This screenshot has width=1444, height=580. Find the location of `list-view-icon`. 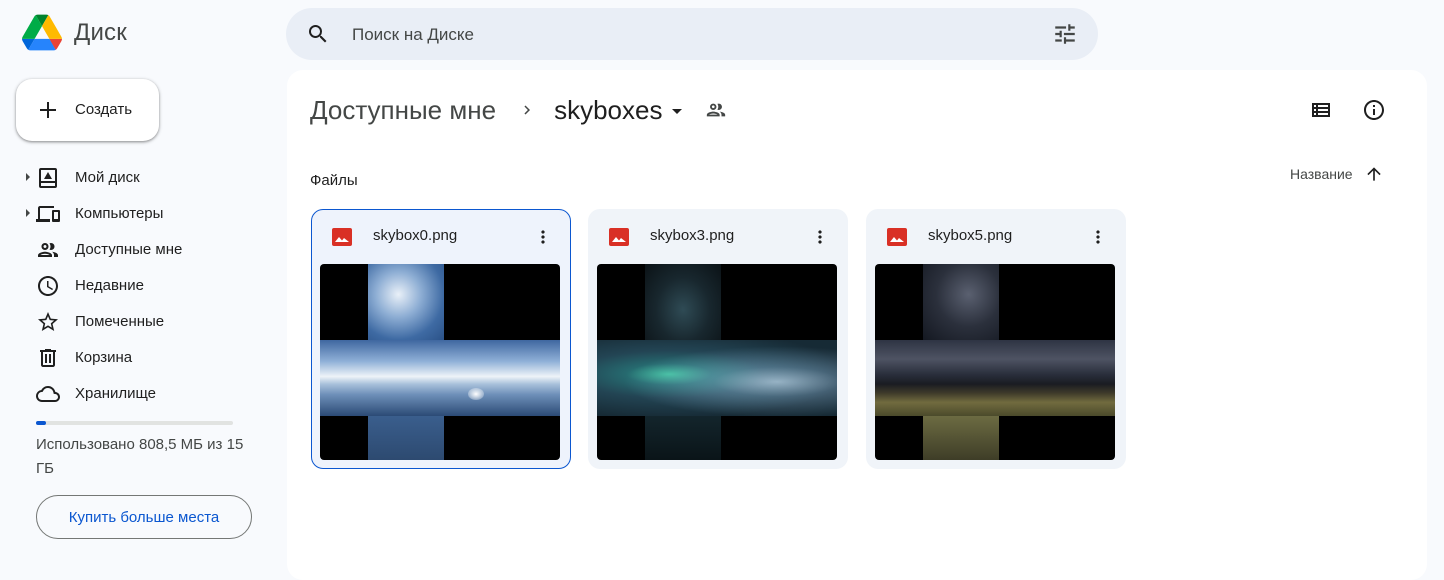

list-view-icon is located at coordinates (1321, 110).